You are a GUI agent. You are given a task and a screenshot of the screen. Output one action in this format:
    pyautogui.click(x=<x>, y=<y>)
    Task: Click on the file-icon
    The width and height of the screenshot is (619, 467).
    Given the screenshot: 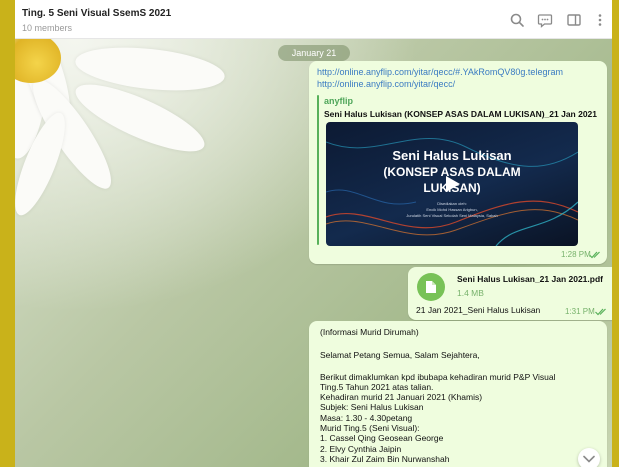 What is the action you would take?
    pyautogui.click(x=431, y=287)
    